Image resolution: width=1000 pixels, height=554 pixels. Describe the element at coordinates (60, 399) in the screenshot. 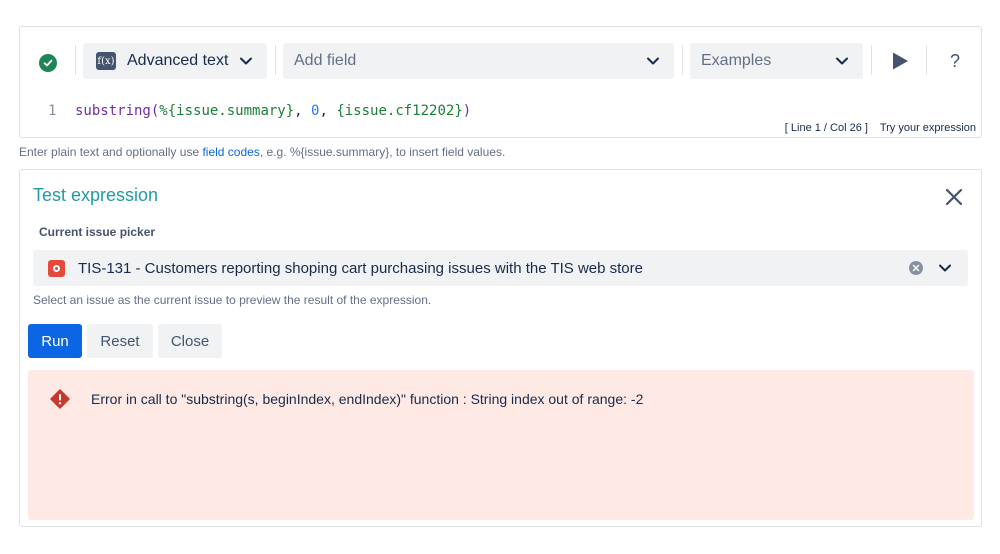

I see `error-icon` at that location.